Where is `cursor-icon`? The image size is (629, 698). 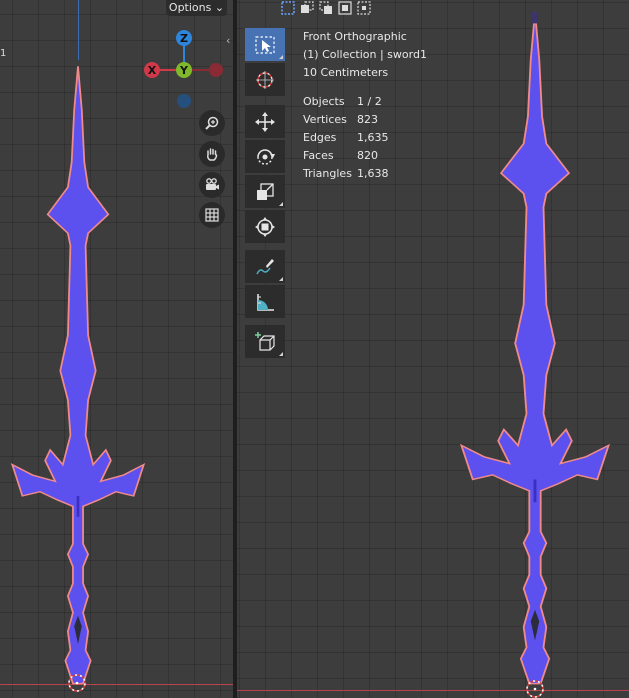 cursor-icon is located at coordinates (265, 79).